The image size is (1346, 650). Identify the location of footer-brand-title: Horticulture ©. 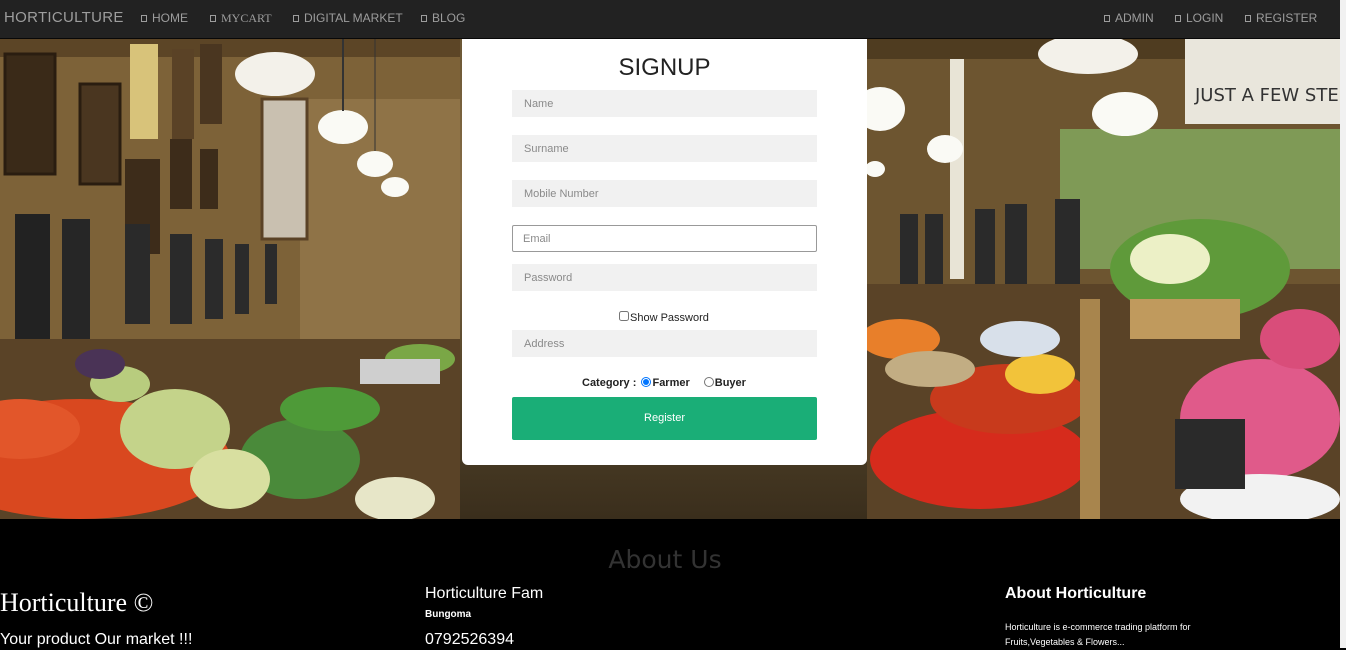
(77, 602).